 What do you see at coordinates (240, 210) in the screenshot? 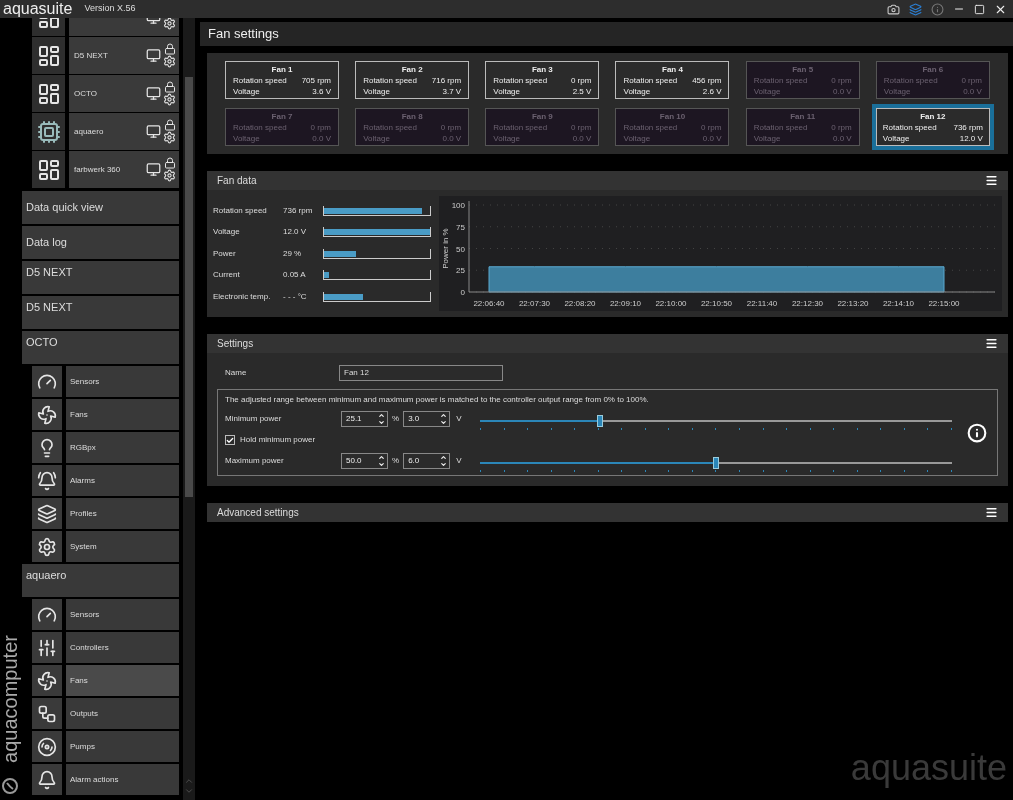
I see `data-label: Rotation speed` at bounding box center [240, 210].